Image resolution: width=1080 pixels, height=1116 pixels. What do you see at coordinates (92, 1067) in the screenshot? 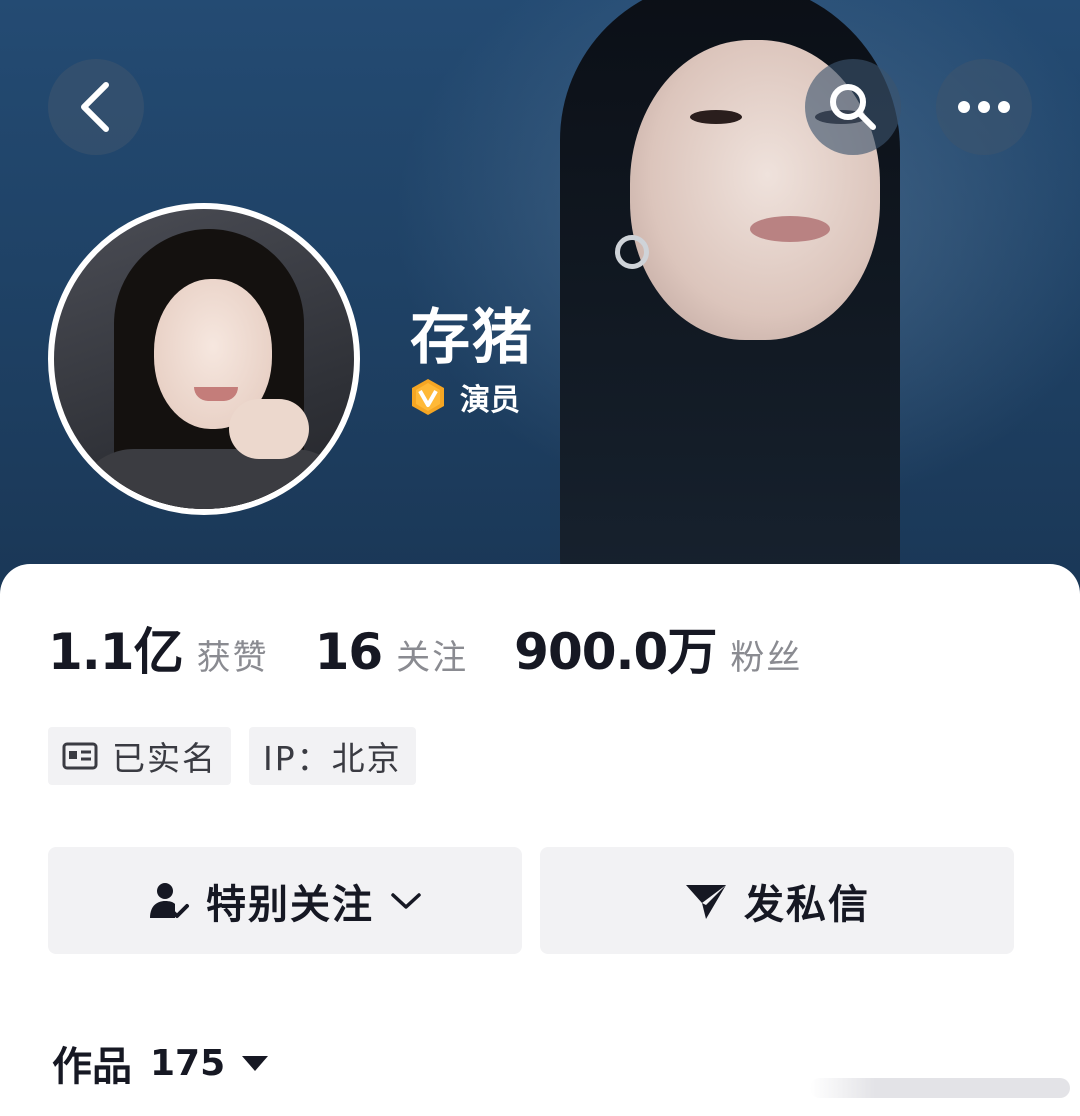
I see `works-tab-label: 作品` at bounding box center [92, 1067].